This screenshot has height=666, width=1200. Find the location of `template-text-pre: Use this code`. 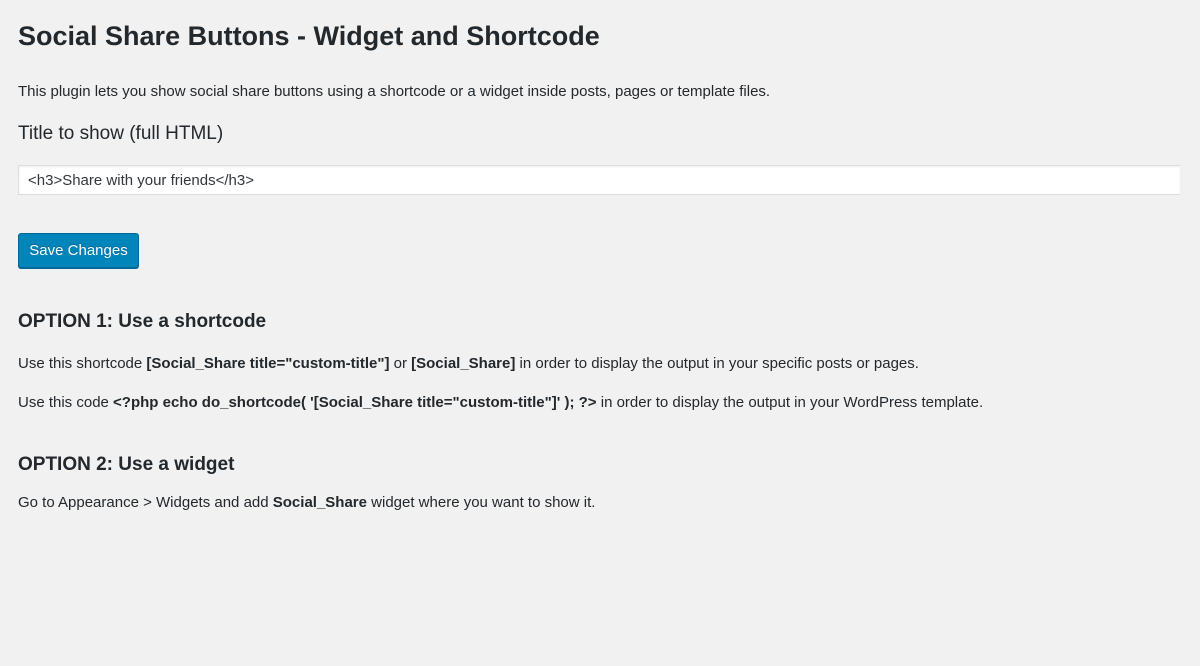

template-text-pre: Use this code is located at coordinates (66, 402).